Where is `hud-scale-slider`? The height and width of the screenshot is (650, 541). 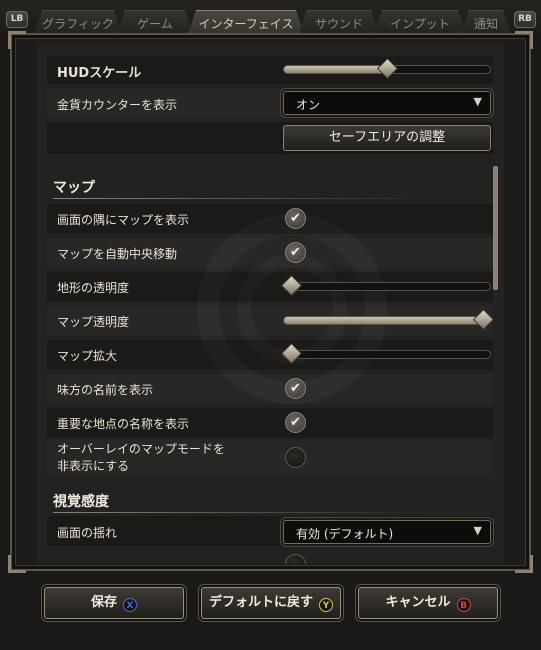 hud-scale-slider is located at coordinates (387, 68).